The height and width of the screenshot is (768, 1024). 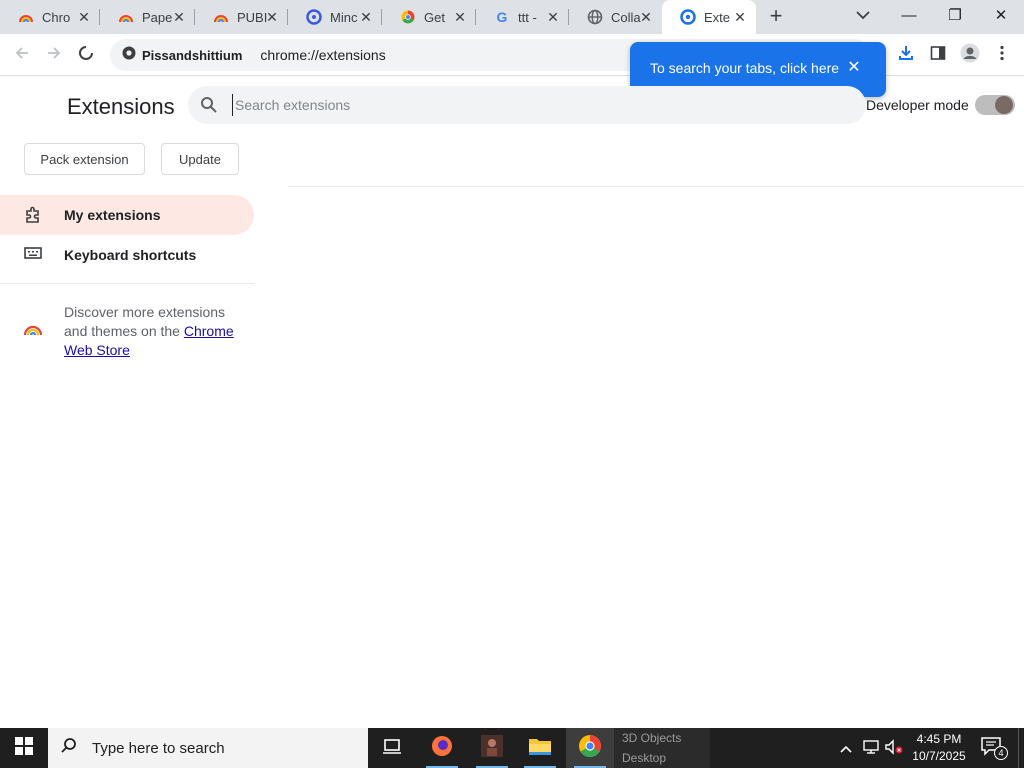 I want to click on firefox-taskbar-button, so click(x=442, y=748).